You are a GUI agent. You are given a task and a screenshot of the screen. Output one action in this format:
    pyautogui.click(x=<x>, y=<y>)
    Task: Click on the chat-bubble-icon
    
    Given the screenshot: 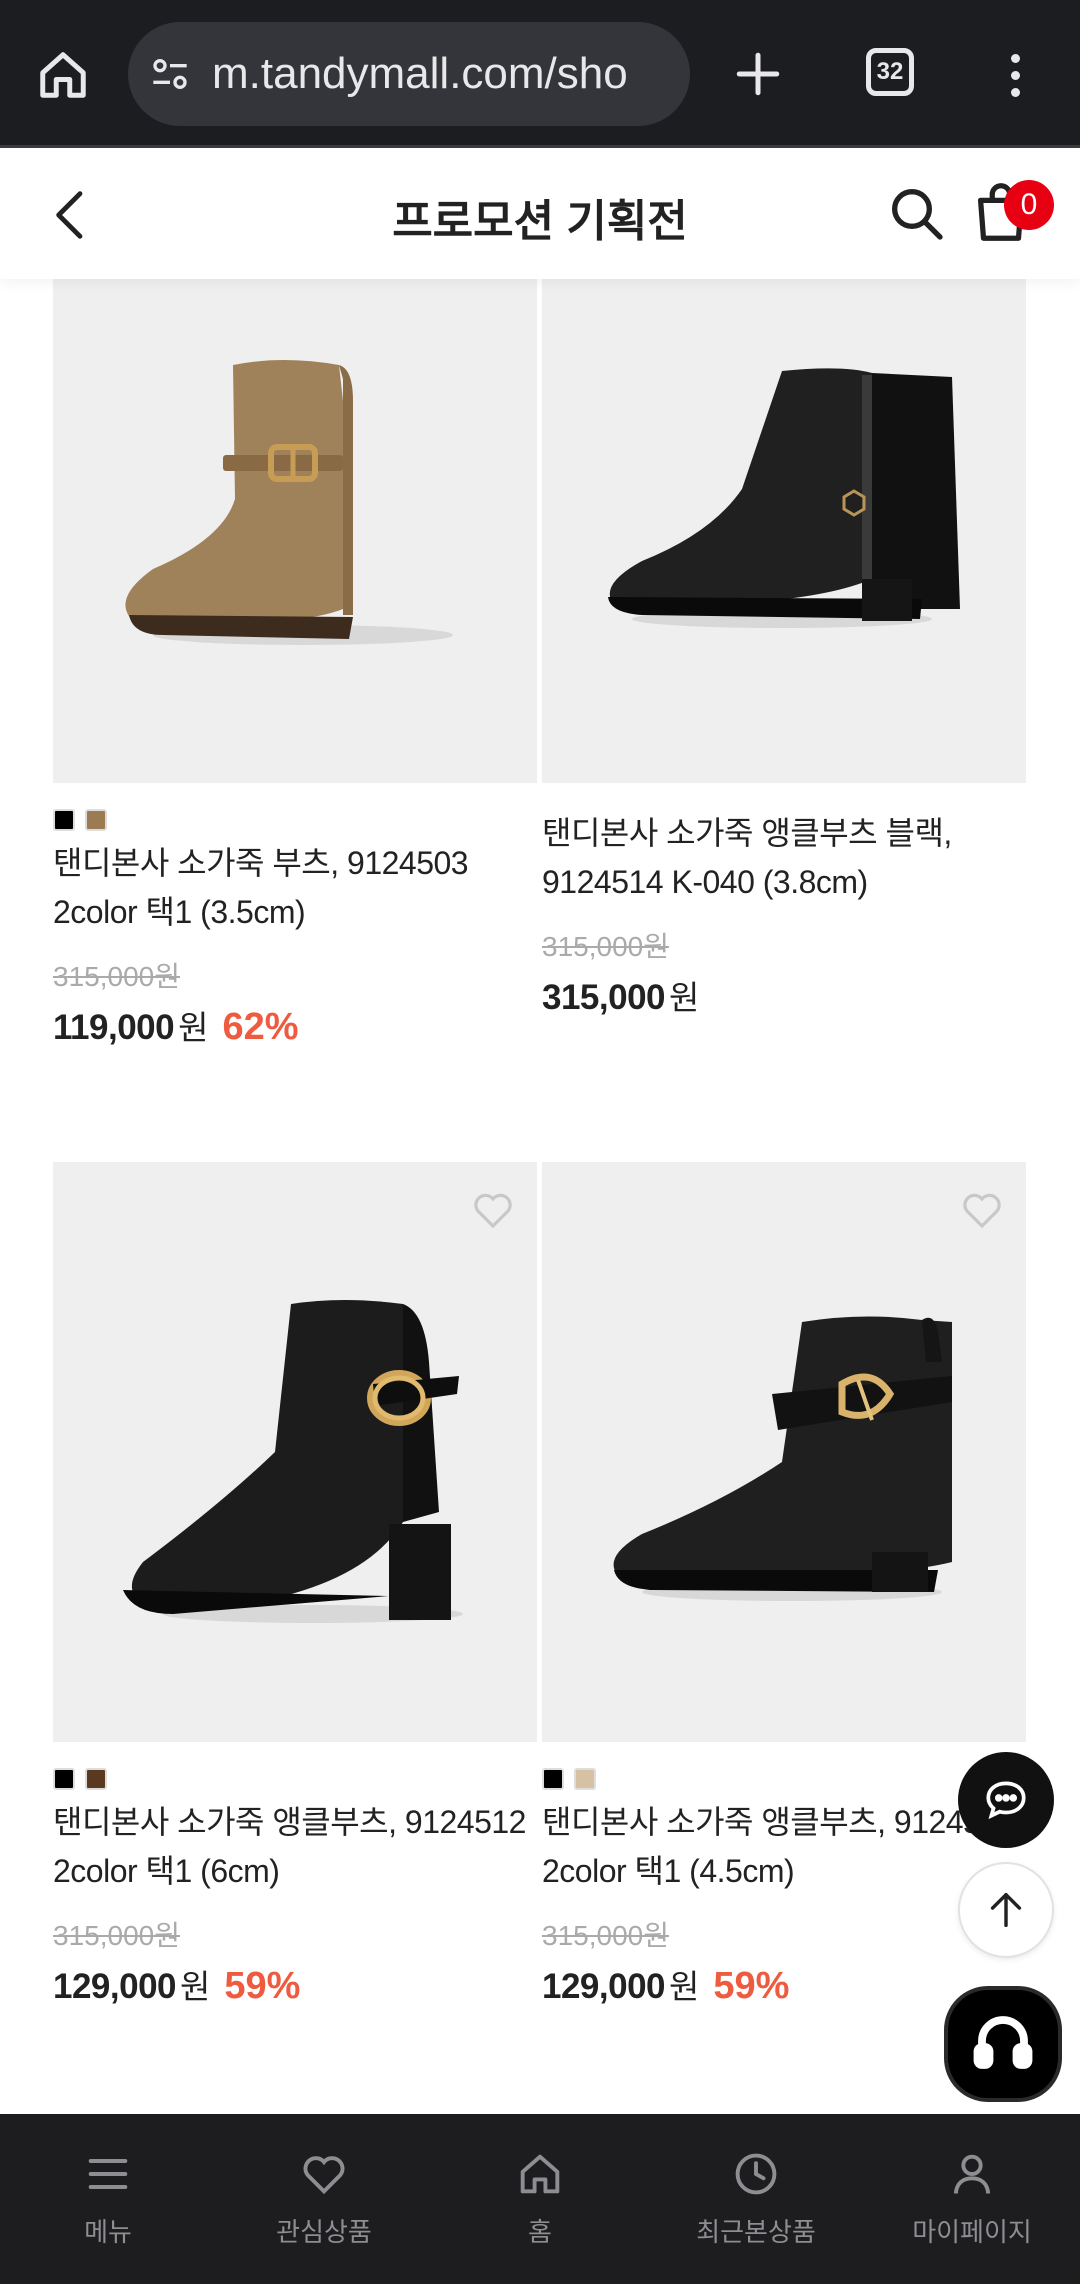 What is the action you would take?
    pyautogui.click(x=1006, y=1800)
    